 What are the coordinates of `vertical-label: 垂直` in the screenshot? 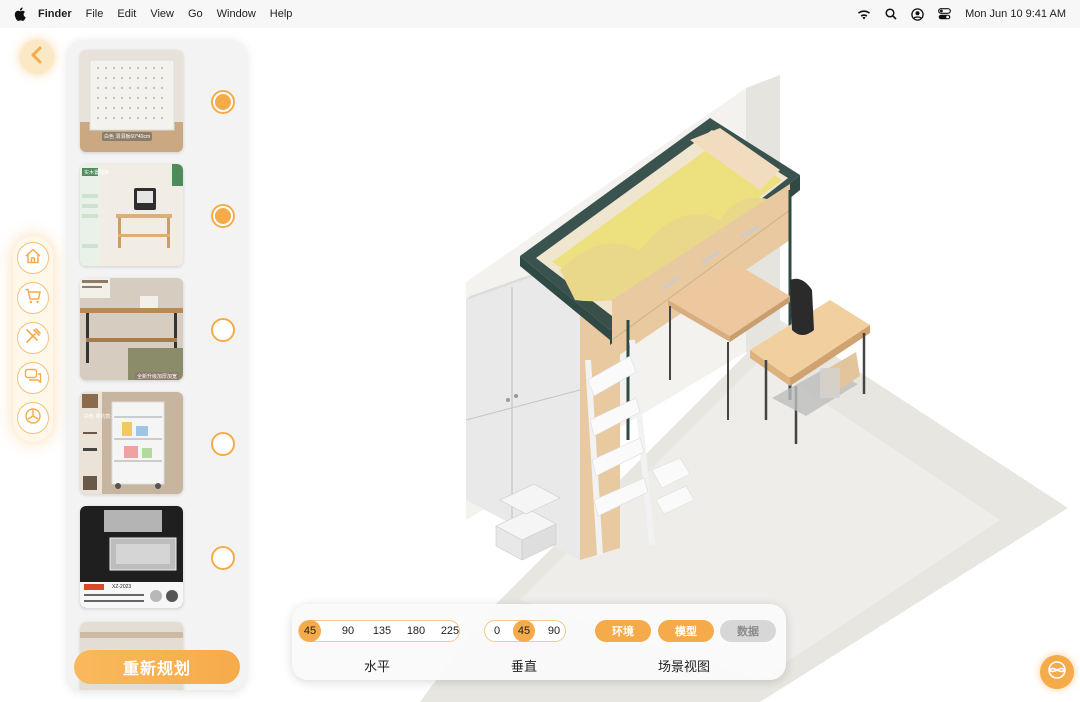 It's located at (524, 666).